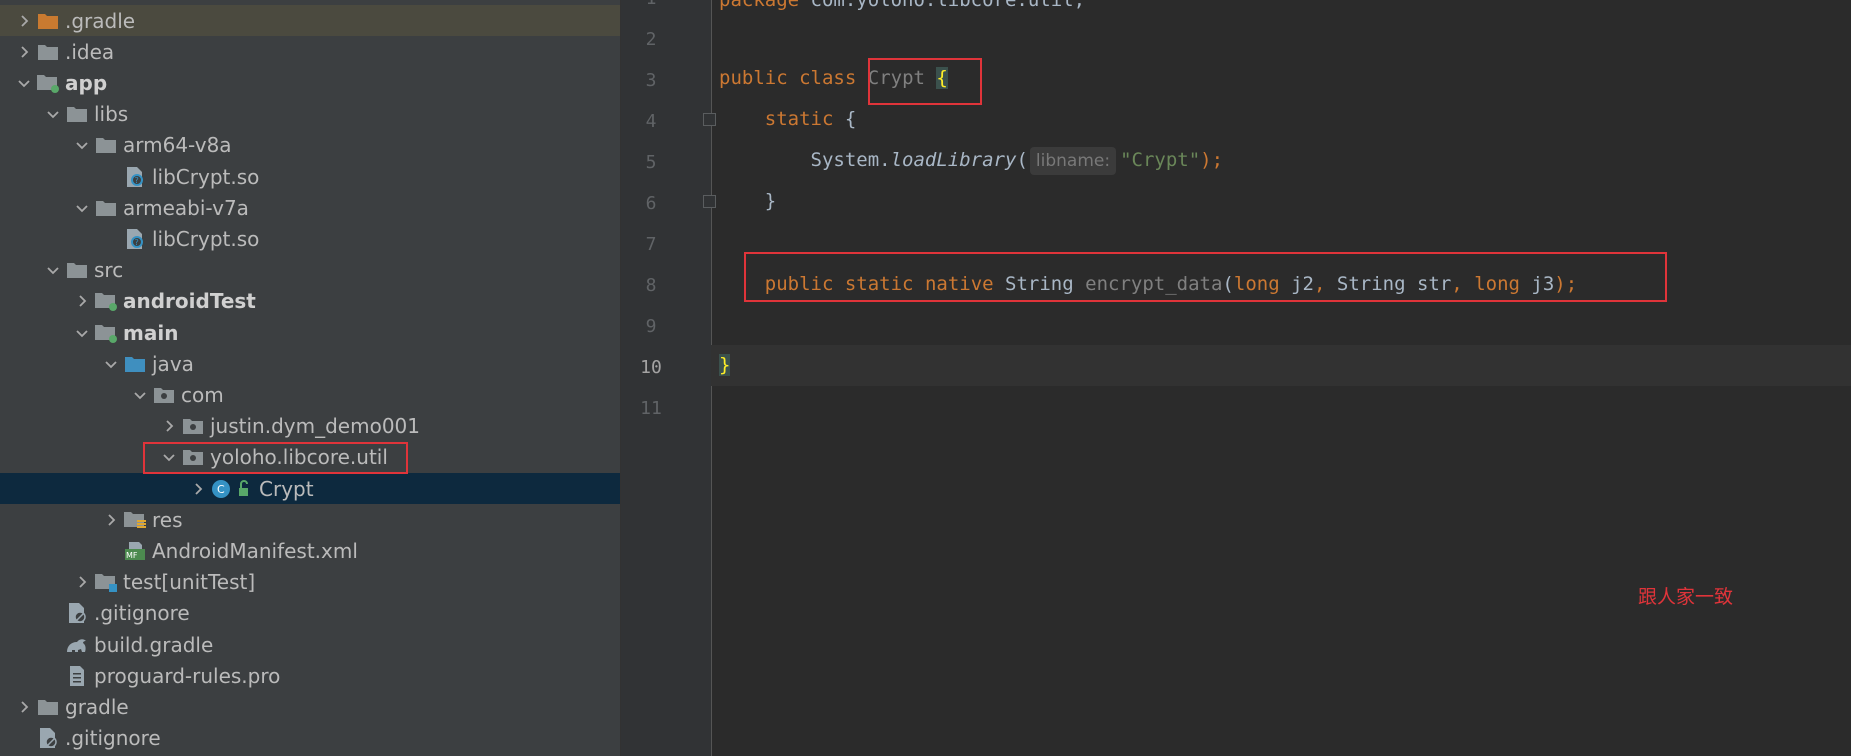 Image resolution: width=1851 pixels, height=756 pixels. What do you see at coordinates (310, 270) in the screenshot?
I see `tree-item: src` at bounding box center [310, 270].